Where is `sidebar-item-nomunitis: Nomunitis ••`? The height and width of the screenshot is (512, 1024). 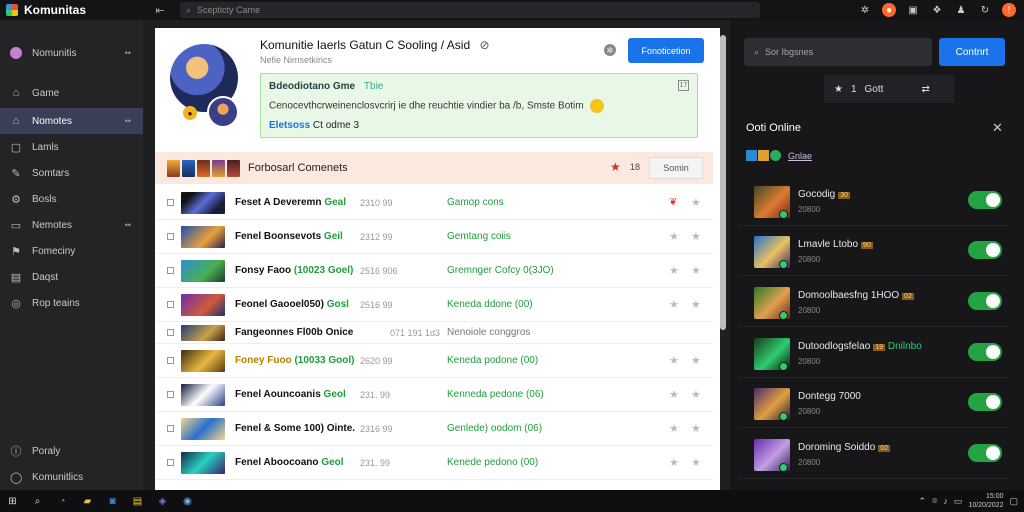
sidebar-item-nomunitis: Nomunitis •• is located at coordinates (71, 53).